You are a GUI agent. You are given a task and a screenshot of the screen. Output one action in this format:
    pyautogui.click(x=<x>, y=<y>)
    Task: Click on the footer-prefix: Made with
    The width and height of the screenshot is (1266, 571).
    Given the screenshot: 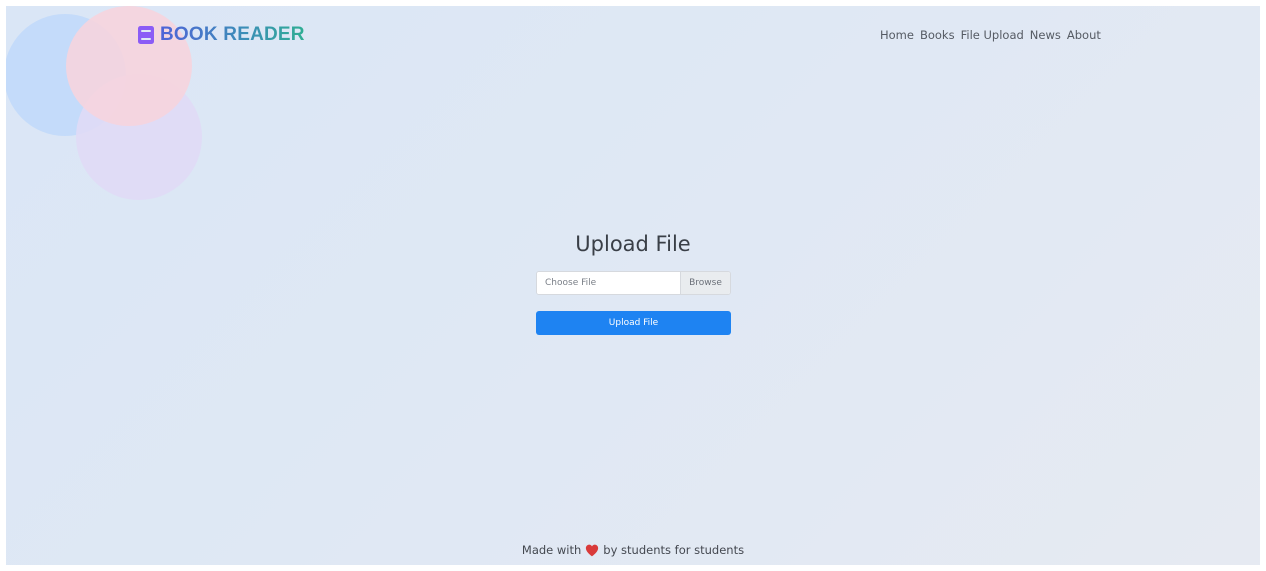 What is the action you would take?
    pyautogui.click(x=551, y=550)
    